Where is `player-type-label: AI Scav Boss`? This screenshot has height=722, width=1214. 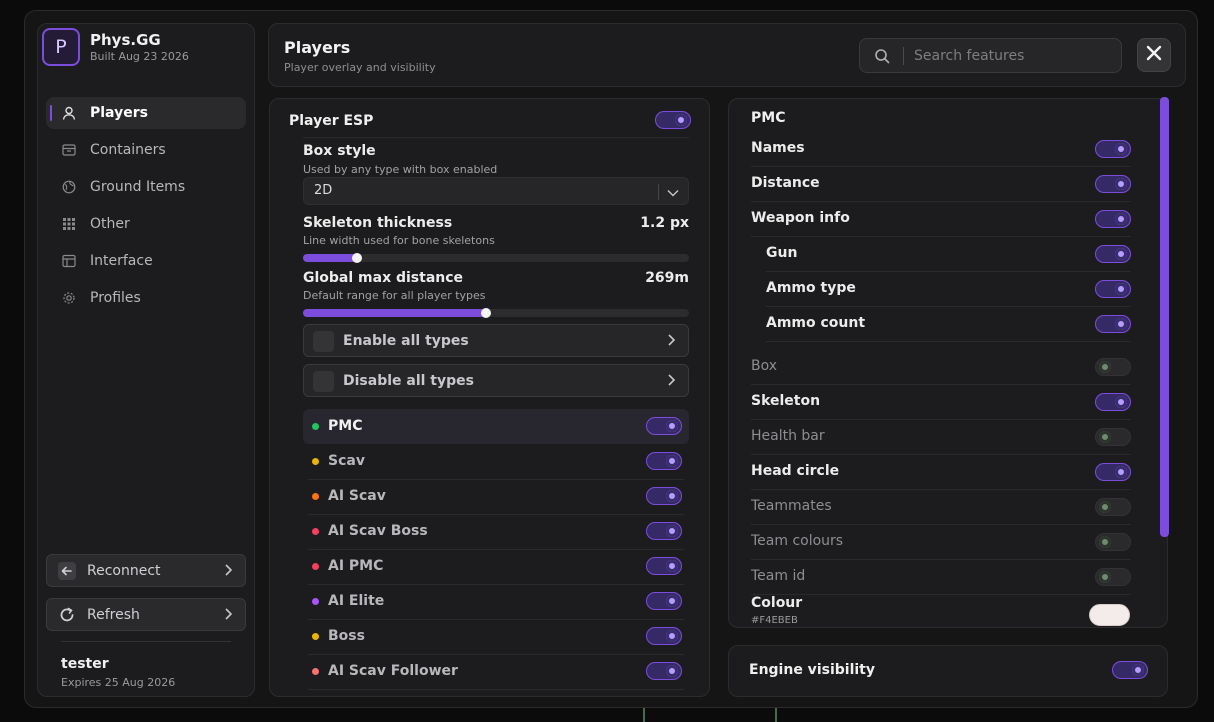 player-type-label: AI Scav Boss is located at coordinates (378, 531).